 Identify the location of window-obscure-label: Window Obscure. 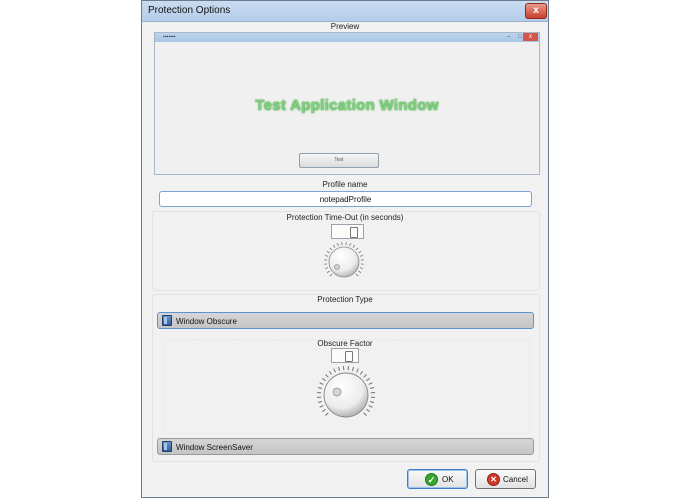
(206, 321).